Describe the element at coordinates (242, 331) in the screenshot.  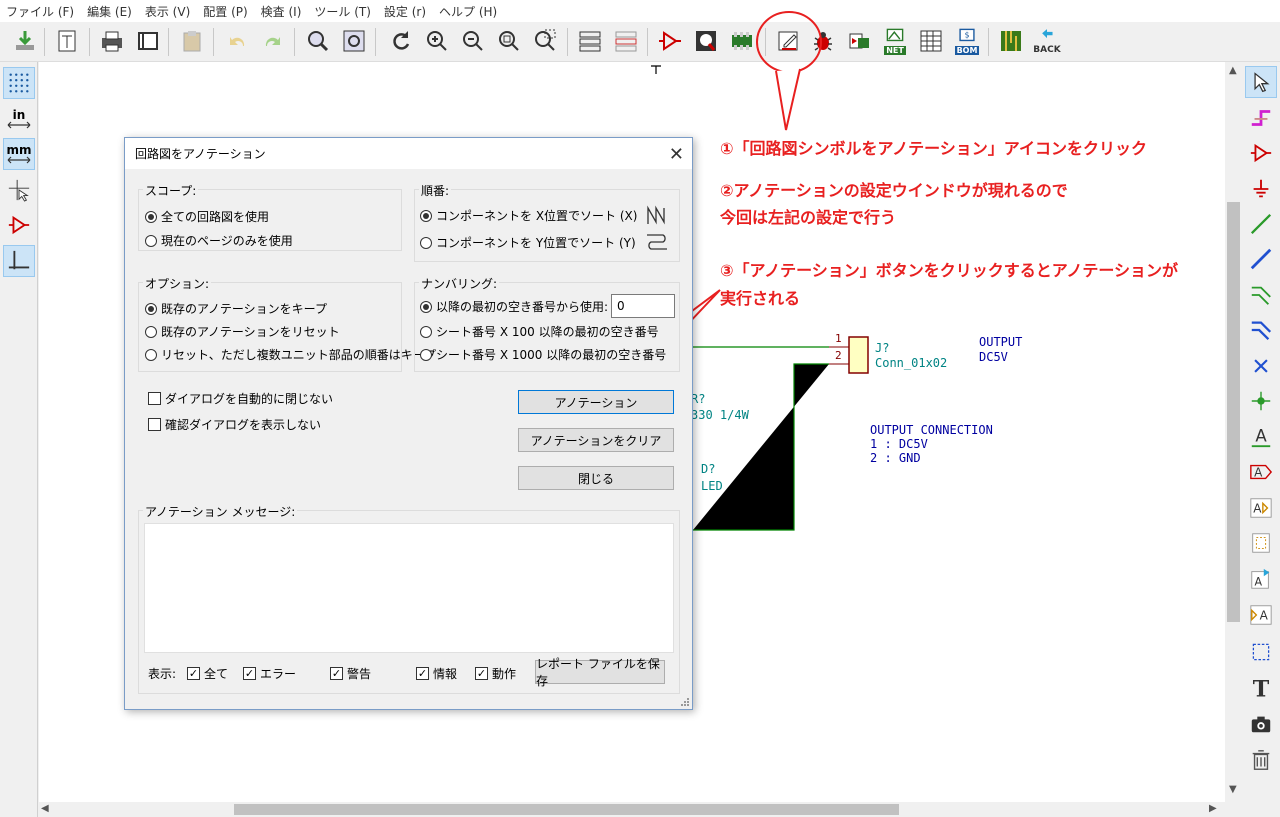
I see `reset-annotation-radio: 既存のアノテーションをリセット` at that location.